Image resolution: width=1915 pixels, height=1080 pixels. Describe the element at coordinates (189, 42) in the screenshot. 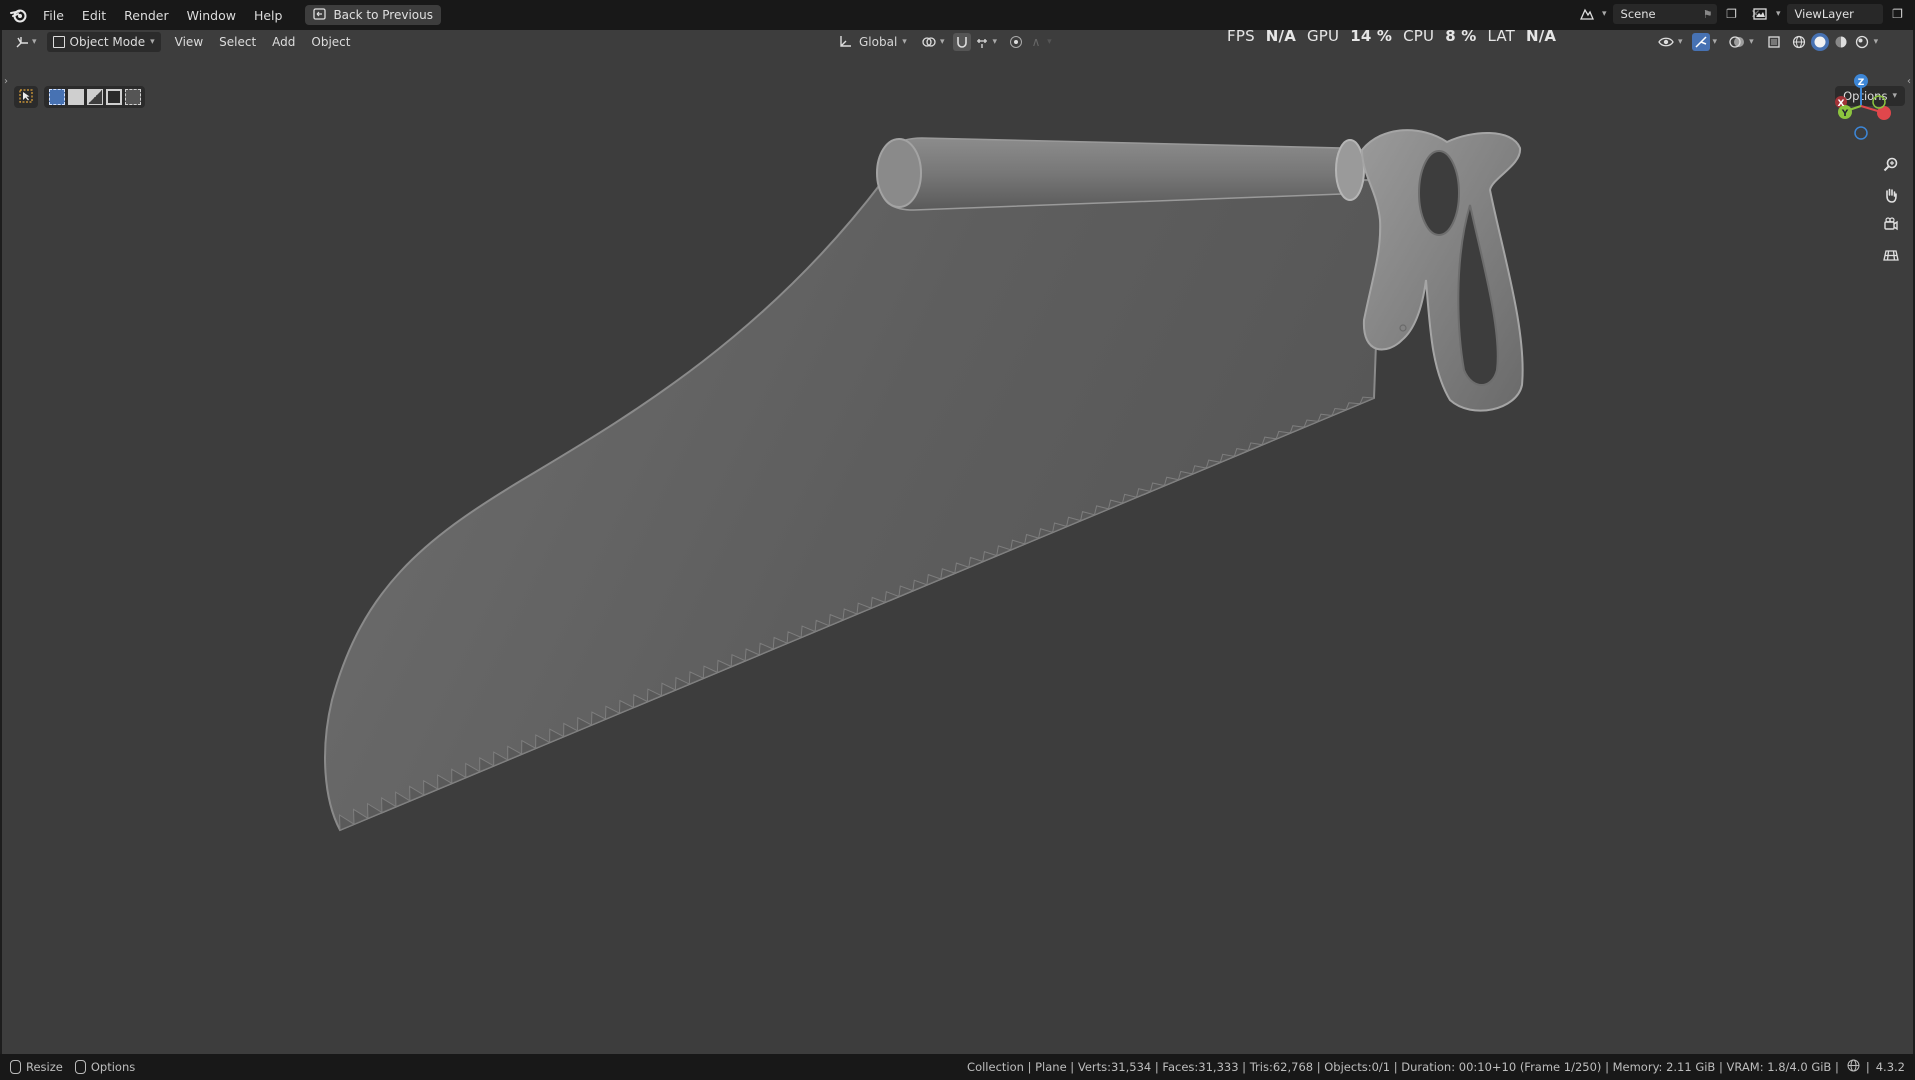

I see `menu-view: View` at that location.